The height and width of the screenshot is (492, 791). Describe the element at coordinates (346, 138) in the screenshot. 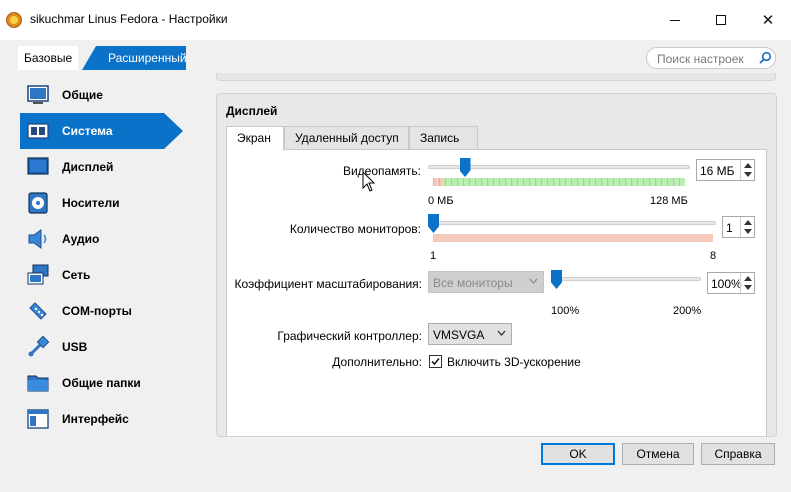

I see `tab-remote-display: Удаленный доступ` at that location.